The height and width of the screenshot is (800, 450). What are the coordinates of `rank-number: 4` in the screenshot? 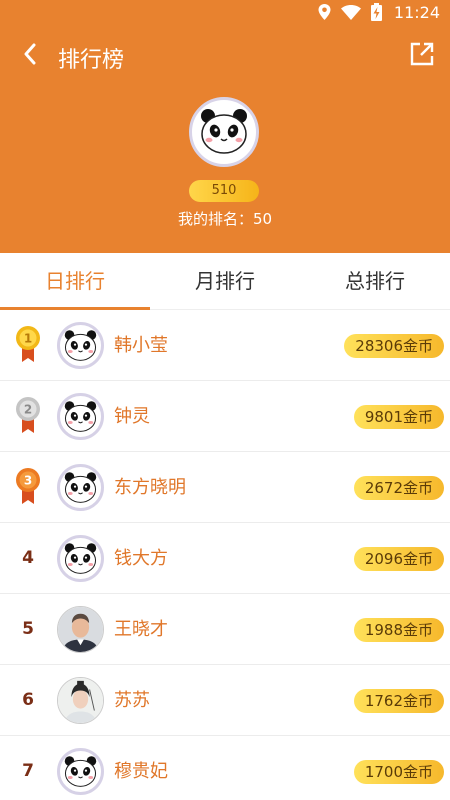 It's located at (28, 558).